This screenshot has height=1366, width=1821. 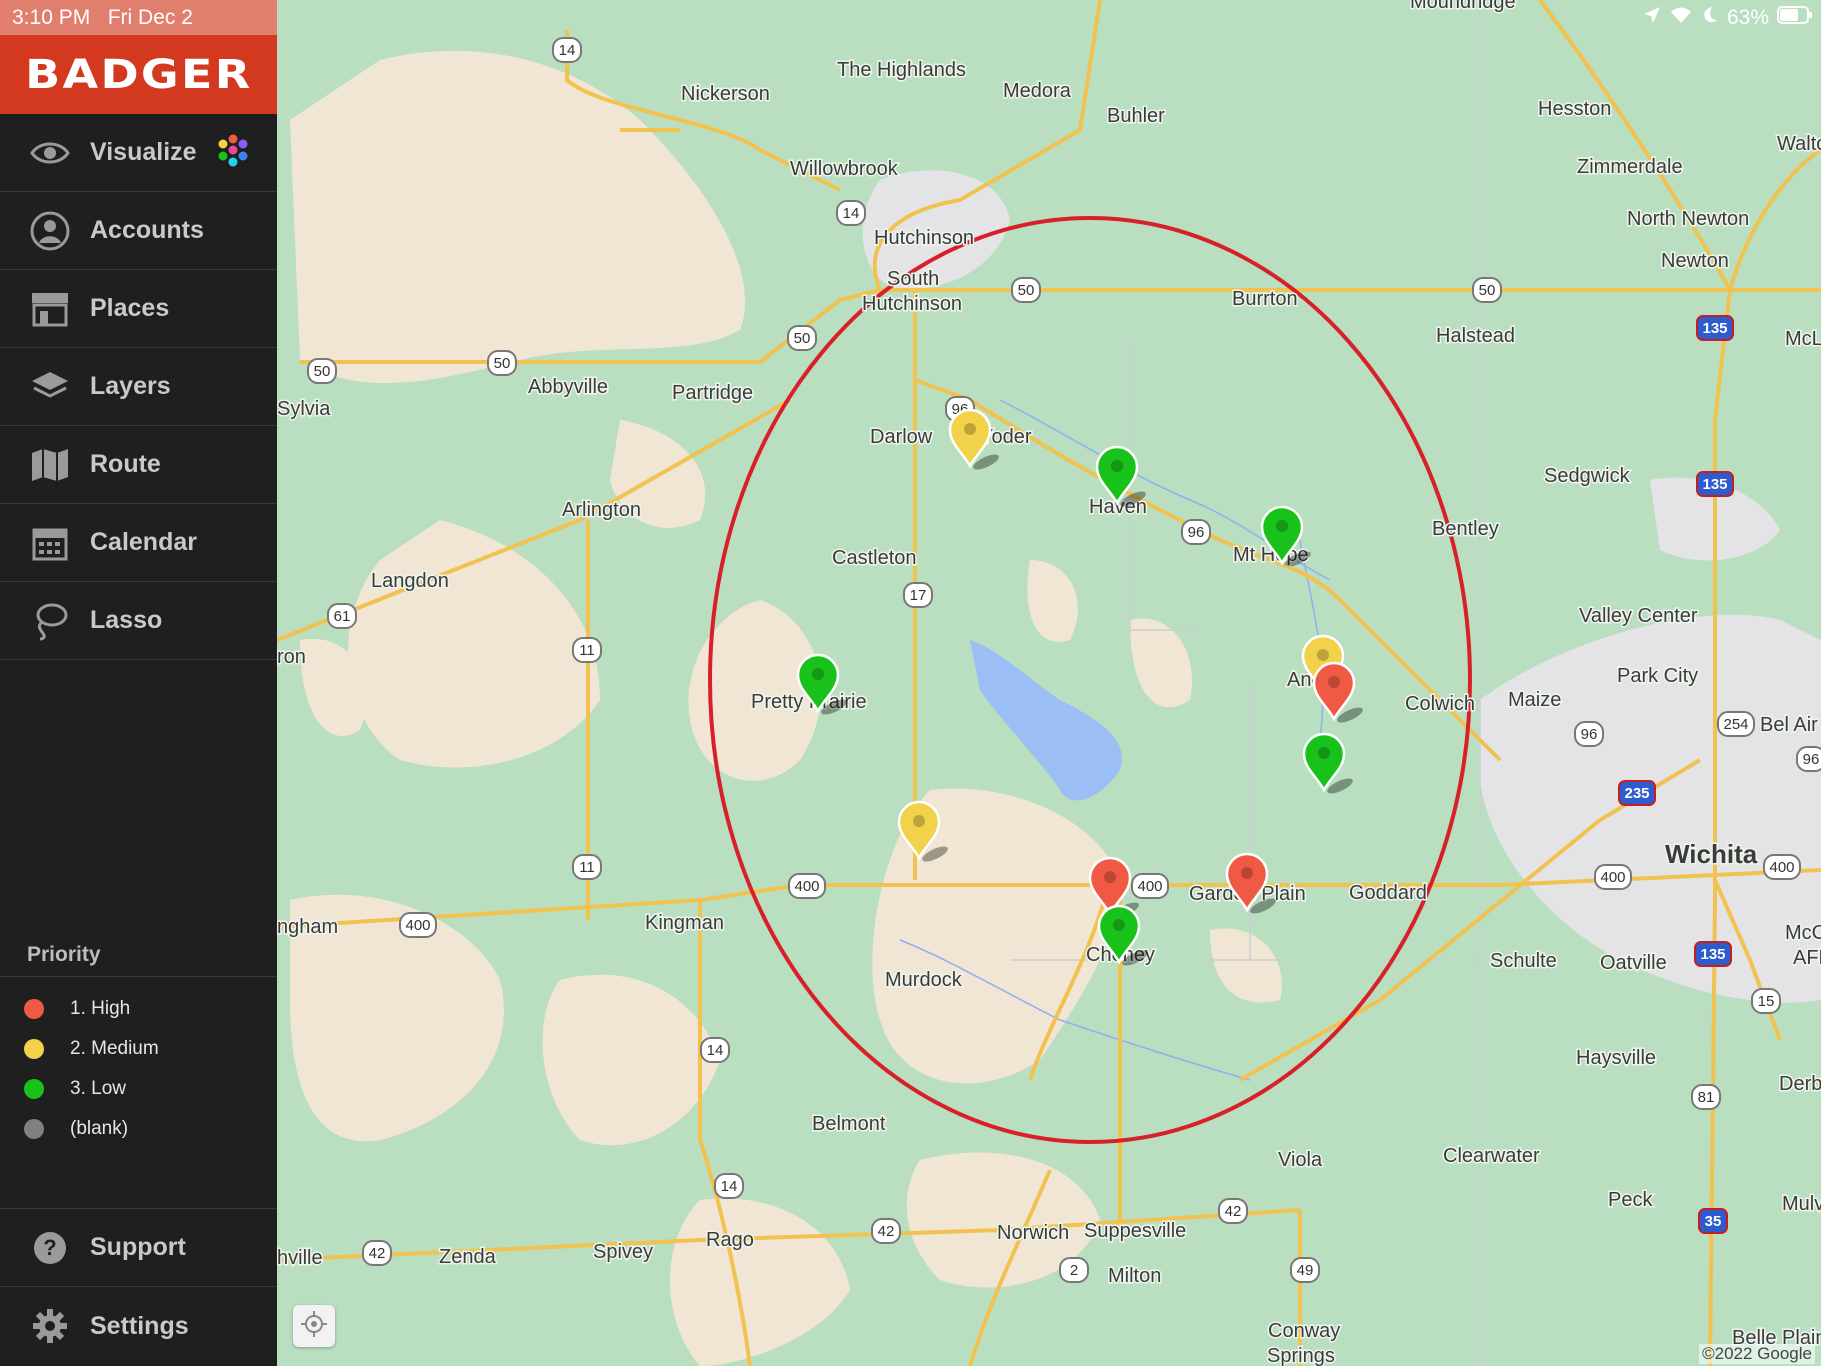 I want to click on nav-item-accounts: Accounts, so click(x=138, y=231).